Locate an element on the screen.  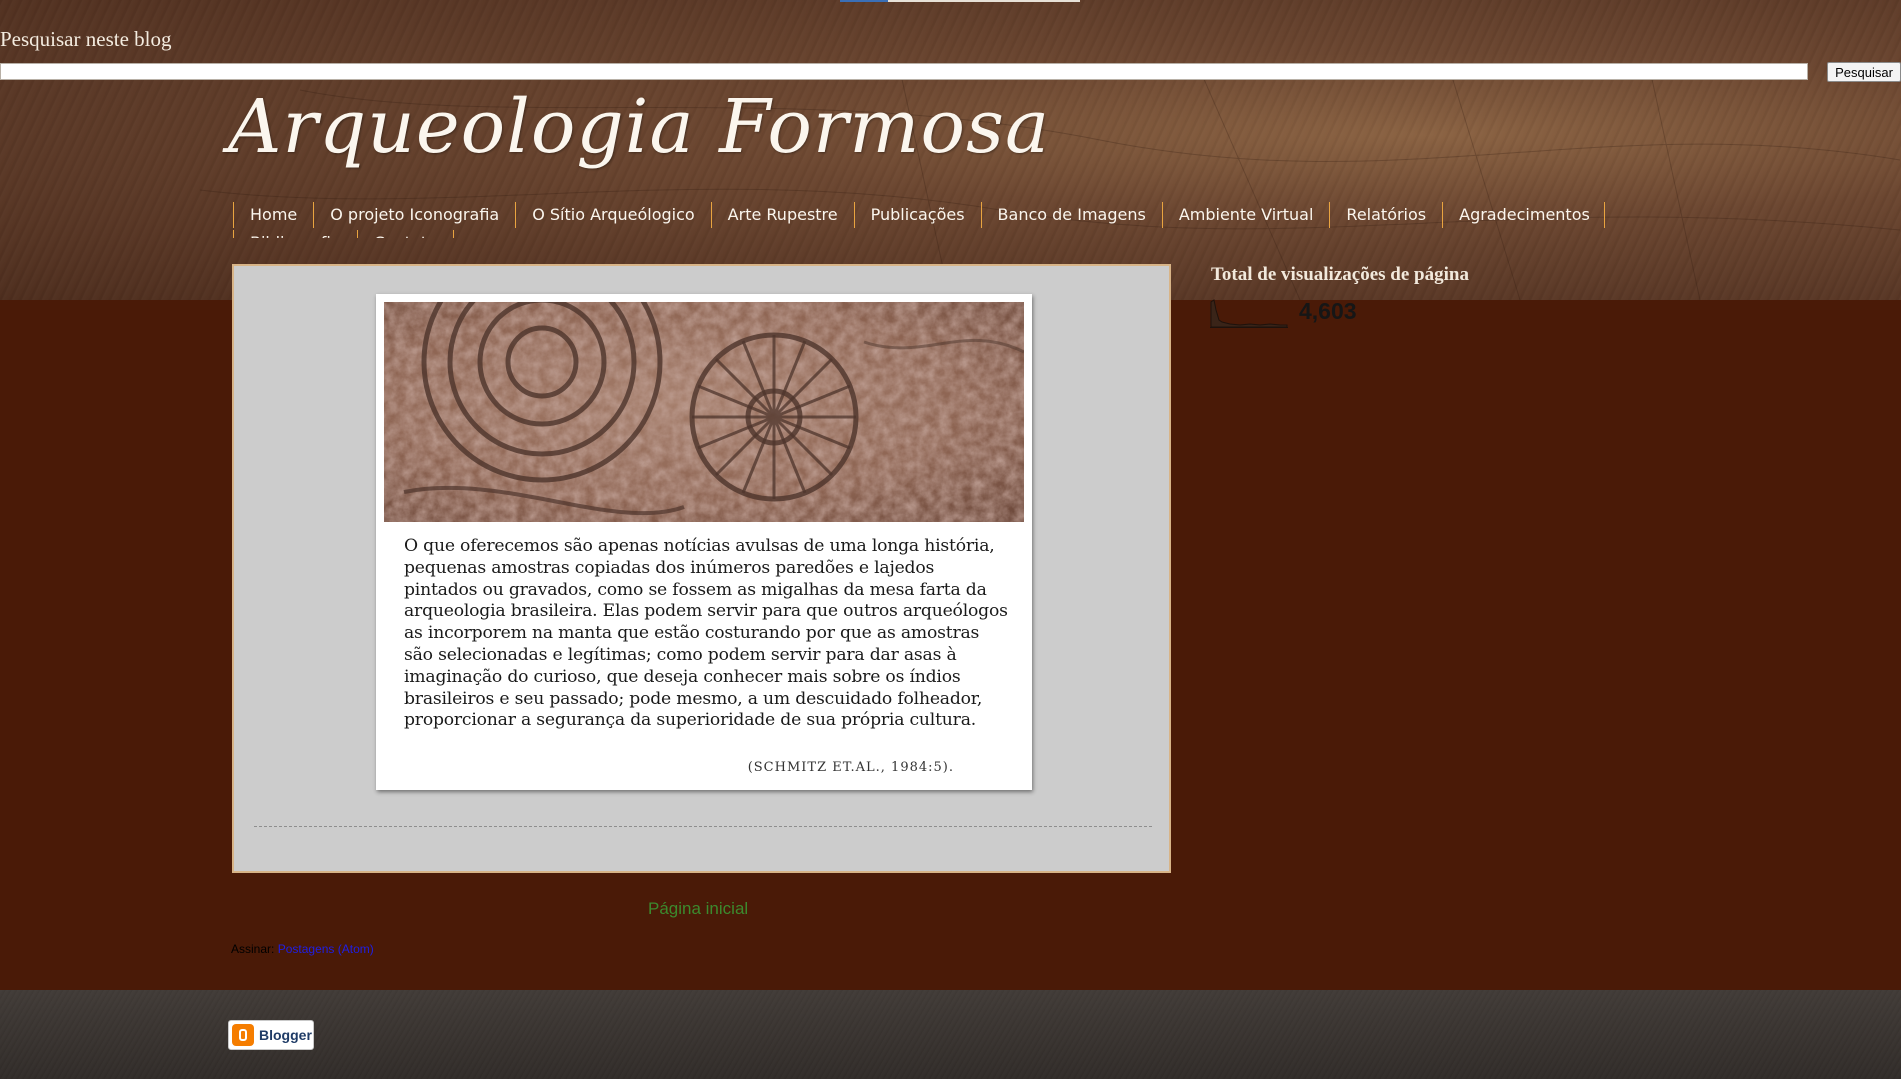
subscribe-atom-link: Postagens (Atom) is located at coordinates (326, 949).